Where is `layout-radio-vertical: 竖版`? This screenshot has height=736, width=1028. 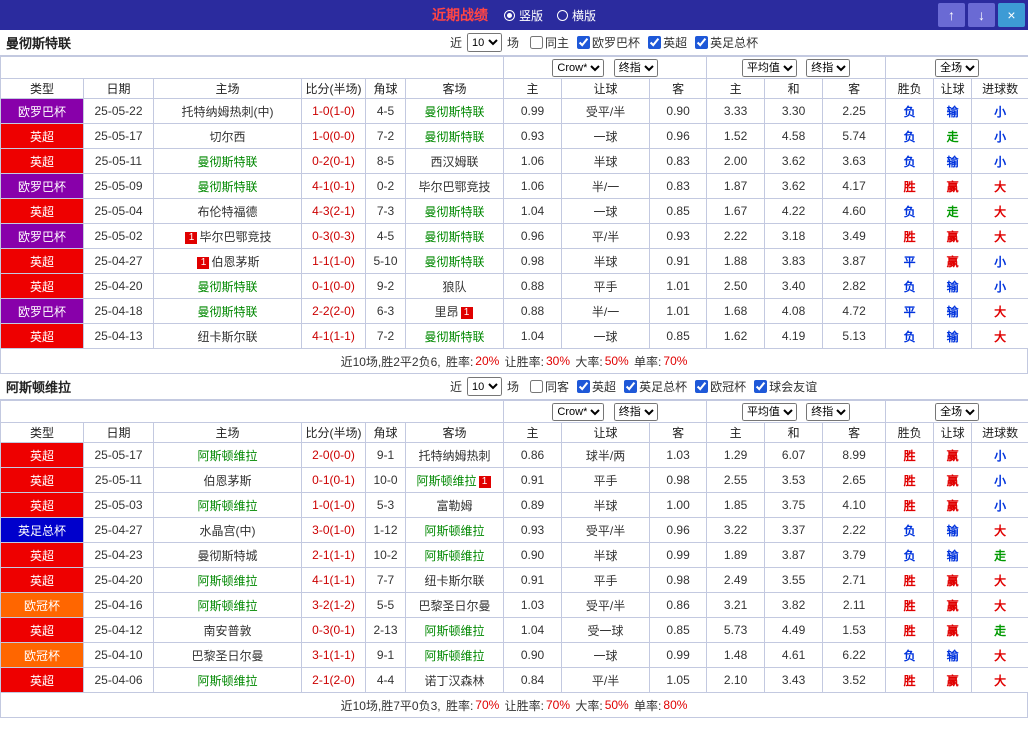
layout-radio-vertical: 竖版 is located at coordinates (523, 15).